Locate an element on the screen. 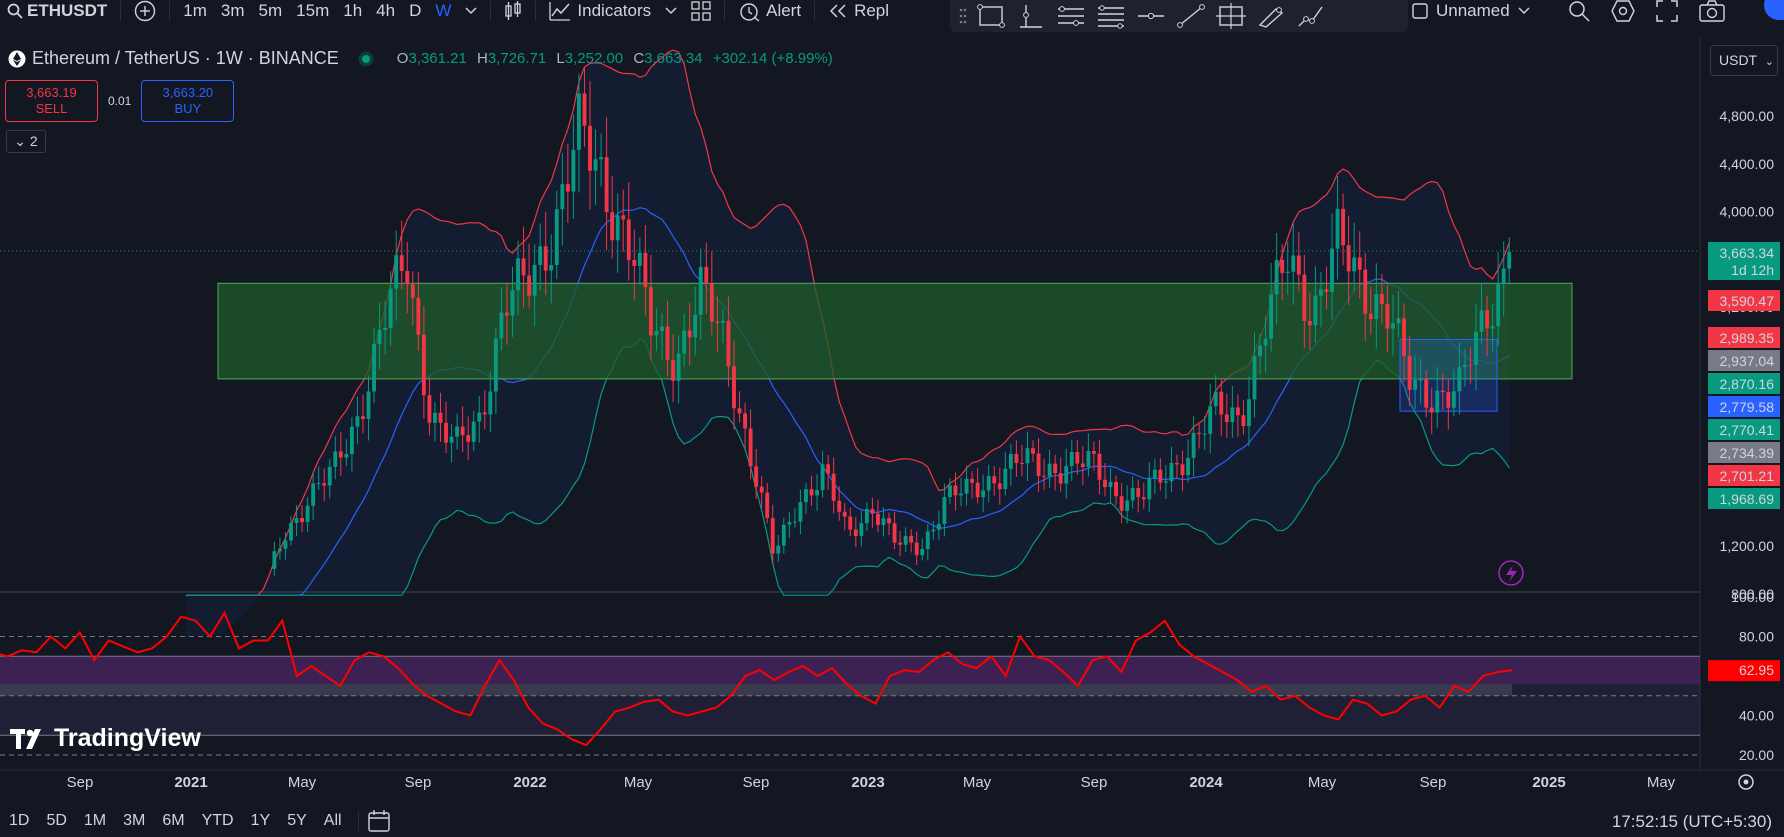 This screenshot has height=837, width=1784. market-status-icon is located at coordinates (366, 59).